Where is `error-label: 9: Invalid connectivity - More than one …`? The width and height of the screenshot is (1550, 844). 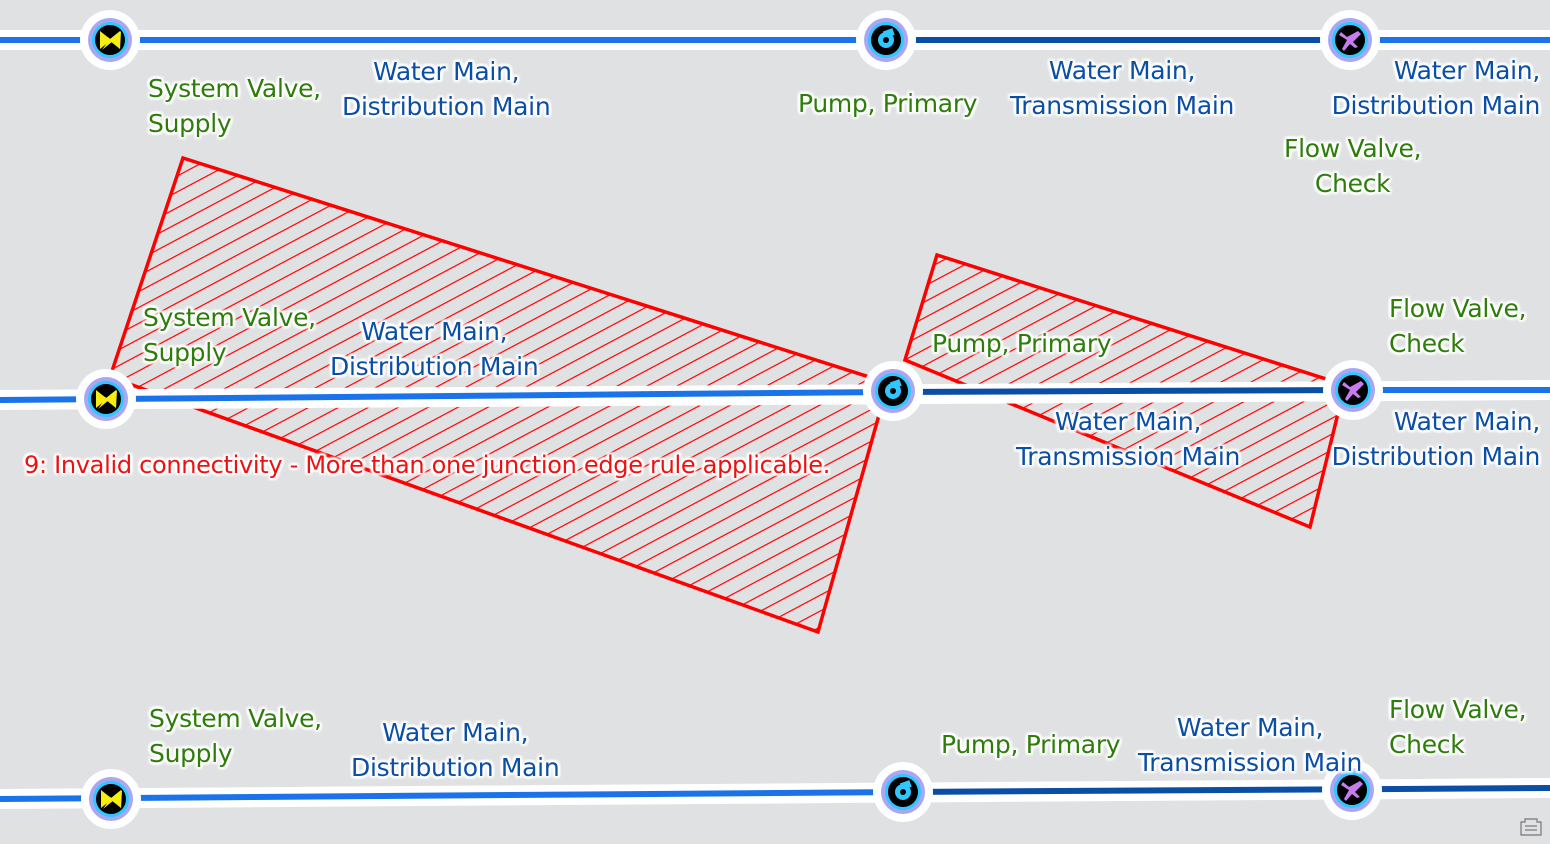 error-label: 9: Invalid connectivity - More than one … is located at coordinates (427, 465).